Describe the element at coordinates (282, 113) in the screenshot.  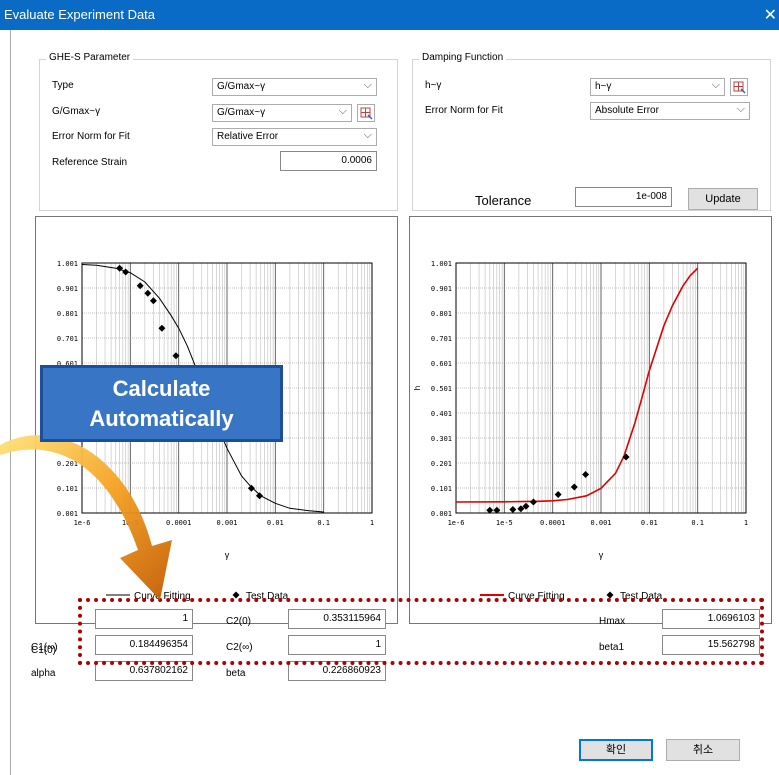
I see `curve-select: G/Gmax~γ ⌵` at that location.